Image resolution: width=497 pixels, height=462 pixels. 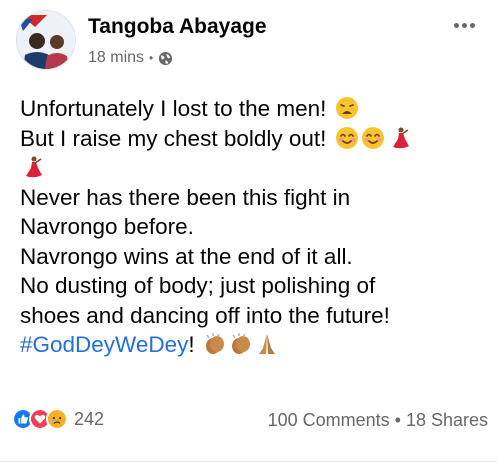 I want to click on post-header: Tangoba Abayage 18 mins •, so click(x=251, y=41).